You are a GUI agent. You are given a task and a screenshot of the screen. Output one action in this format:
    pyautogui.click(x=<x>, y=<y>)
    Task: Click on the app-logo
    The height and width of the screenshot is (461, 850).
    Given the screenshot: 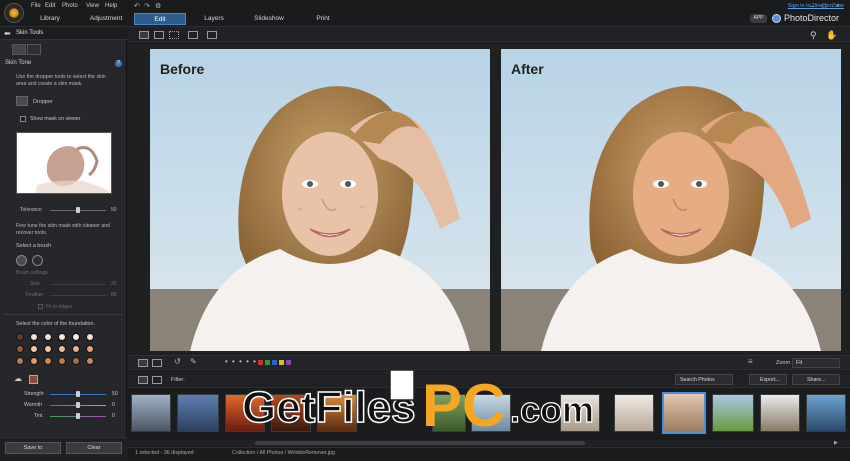 What is the action you would take?
    pyautogui.click(x=14, y=13)
    